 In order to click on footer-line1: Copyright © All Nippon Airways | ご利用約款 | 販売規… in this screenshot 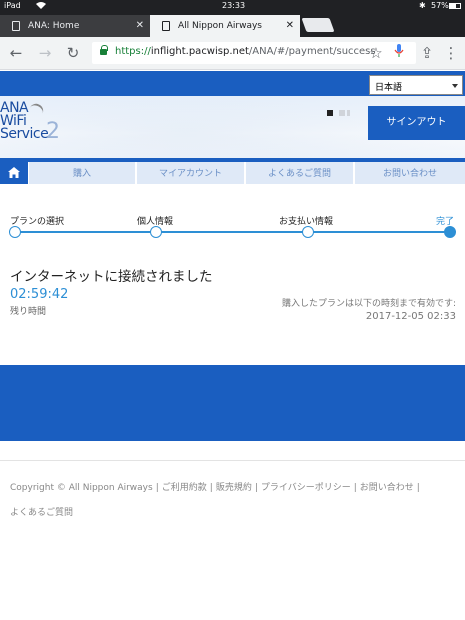, I will do `click(215, 488)`.